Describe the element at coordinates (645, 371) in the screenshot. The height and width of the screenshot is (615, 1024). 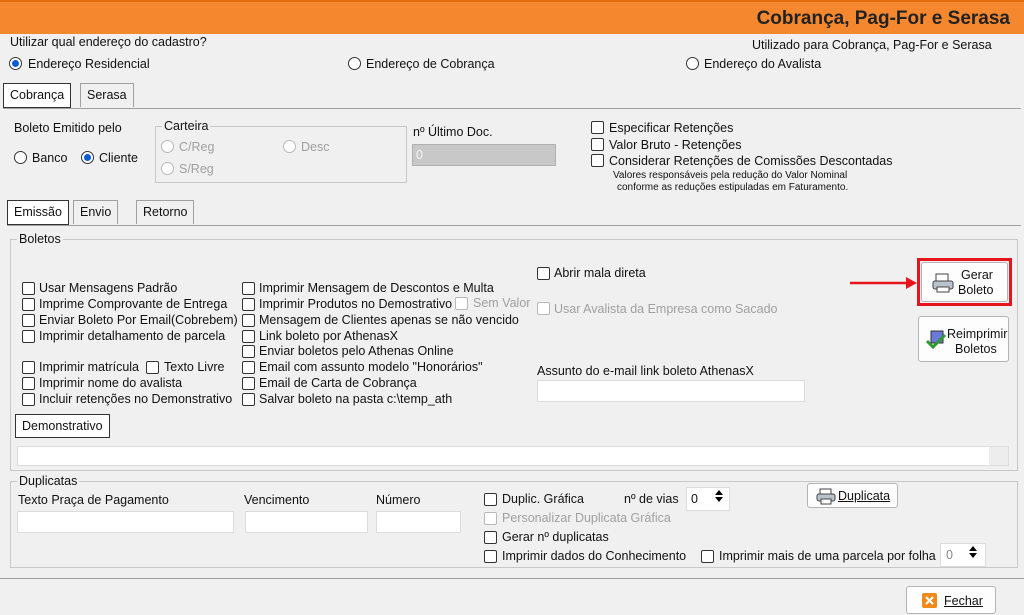
I see `assunto-label: Assunto do e-mail link boleto AthenasX` at that location.